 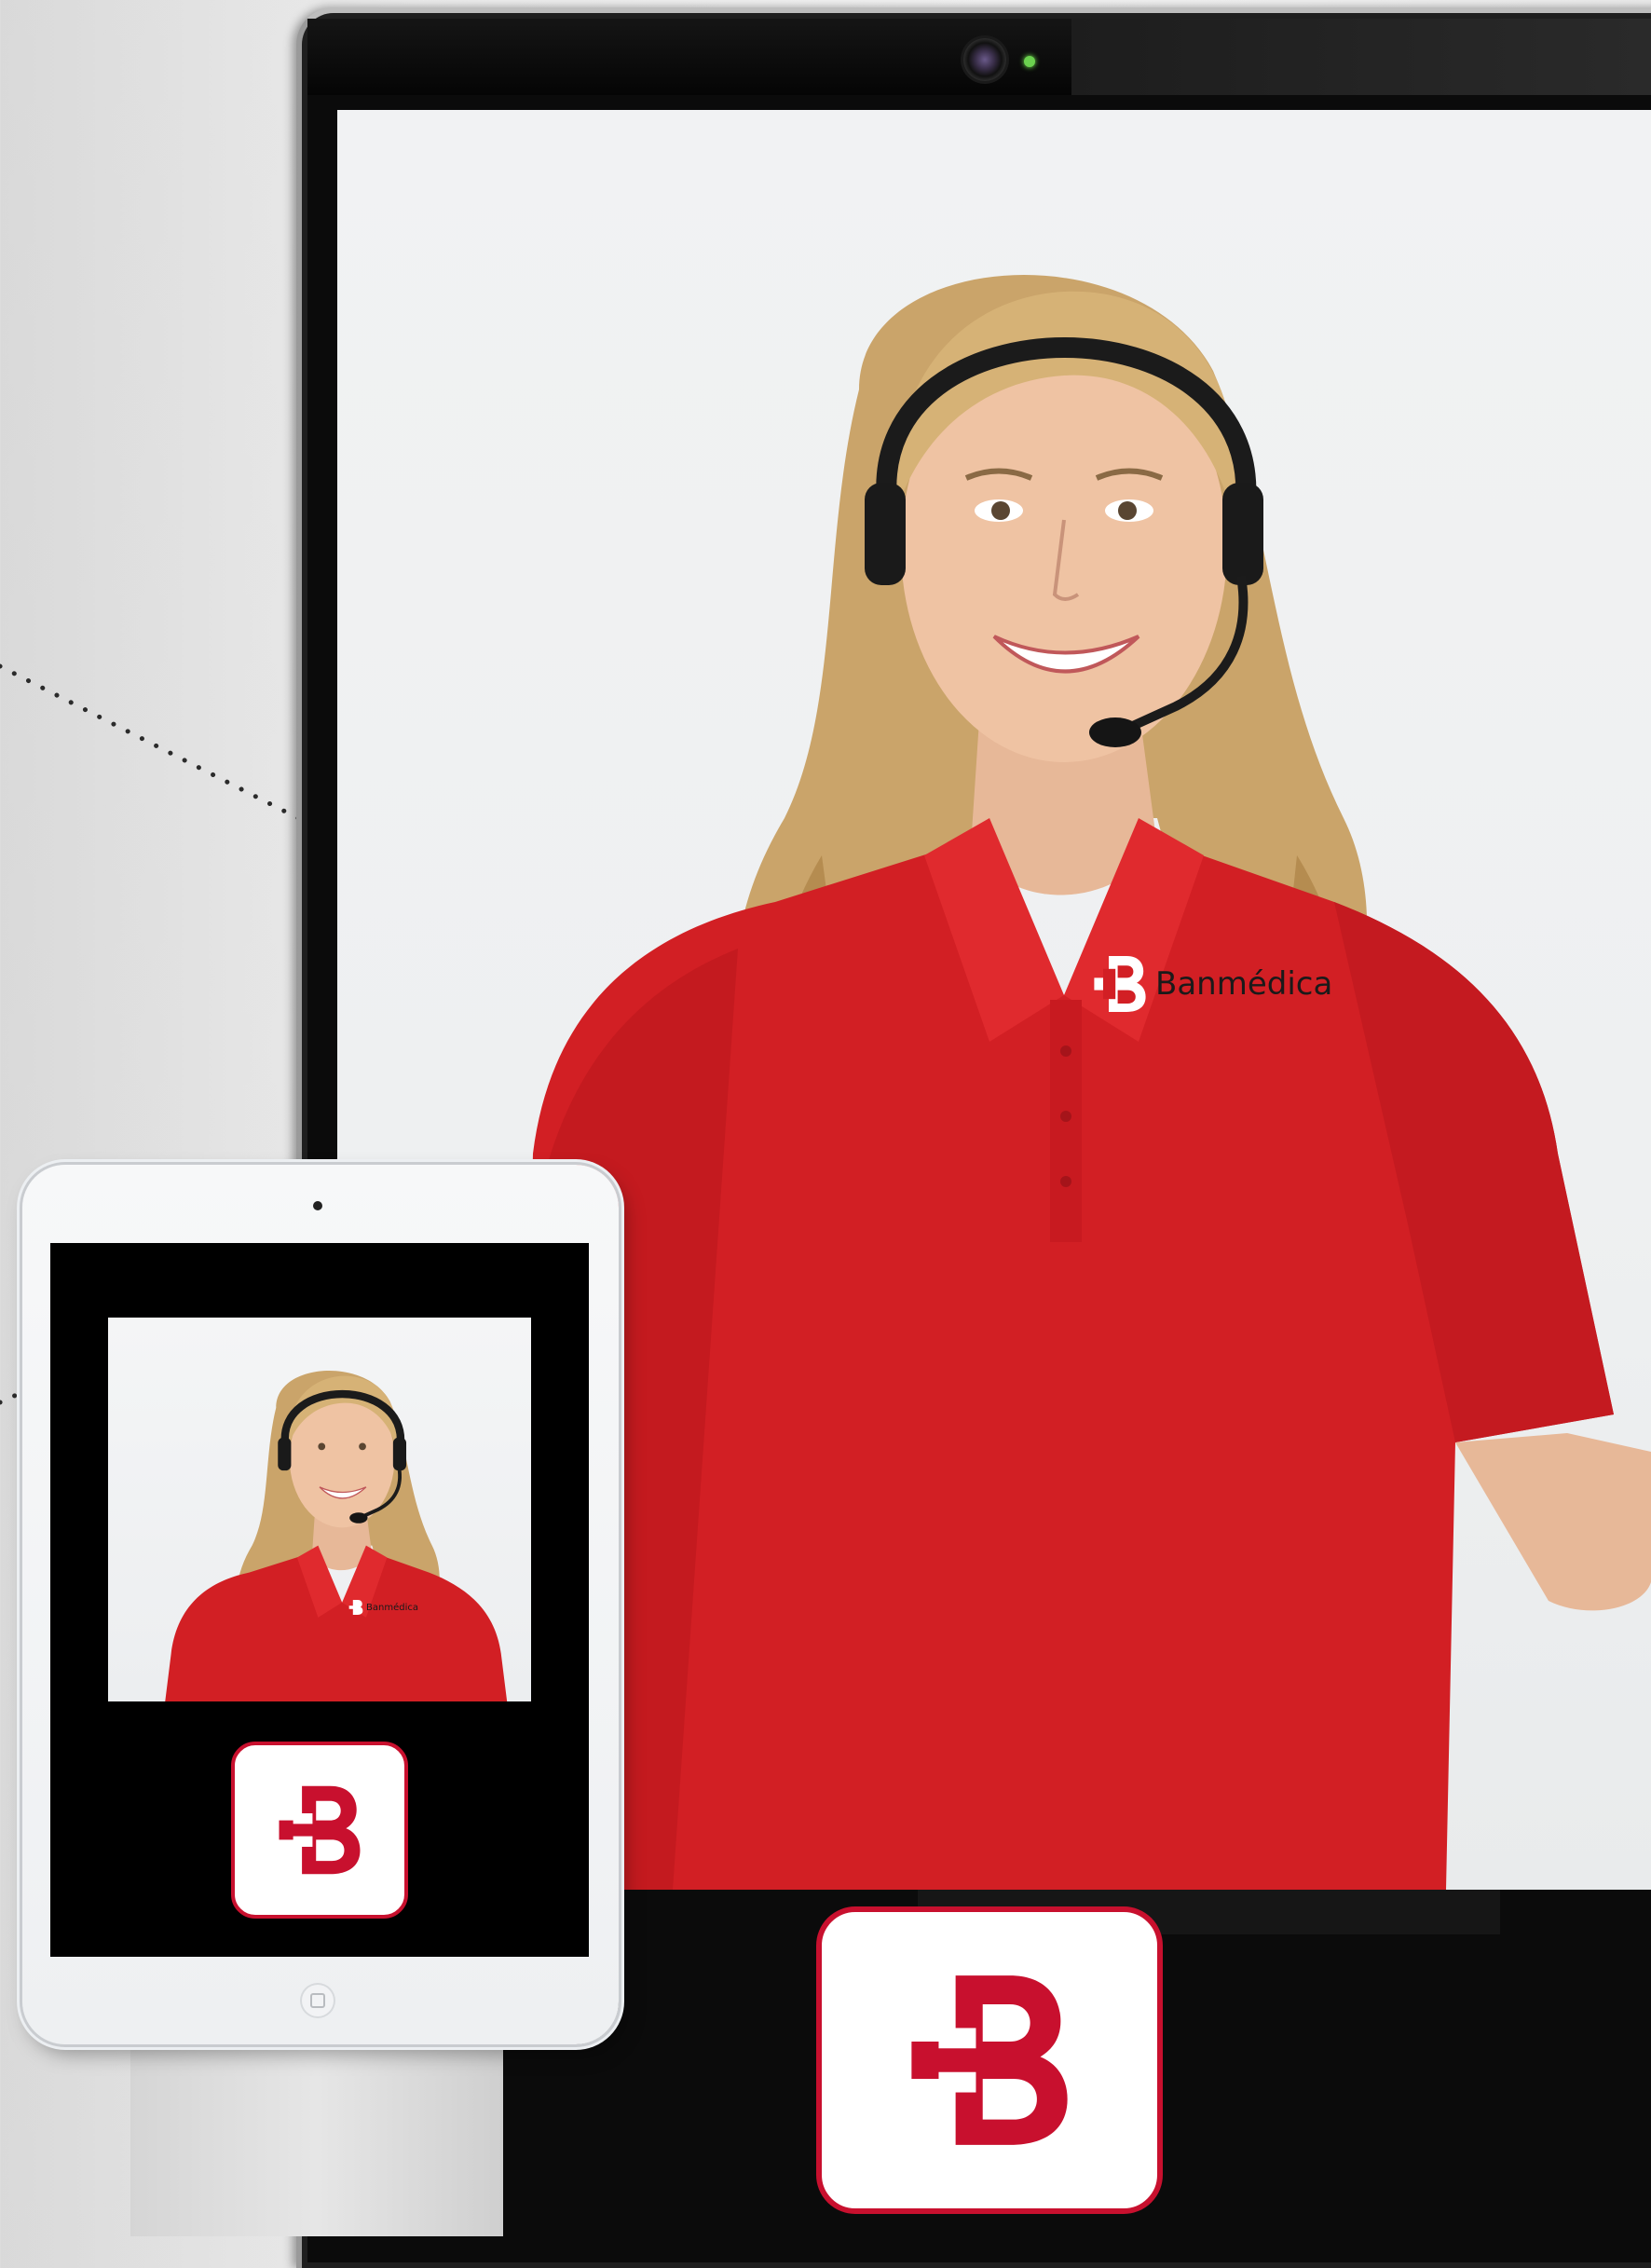 What do you see at coordinates (392, 1607) in the screenshot?
I see `brand-name-chest-small: Banmédica` at bounding box center [392, 1607].